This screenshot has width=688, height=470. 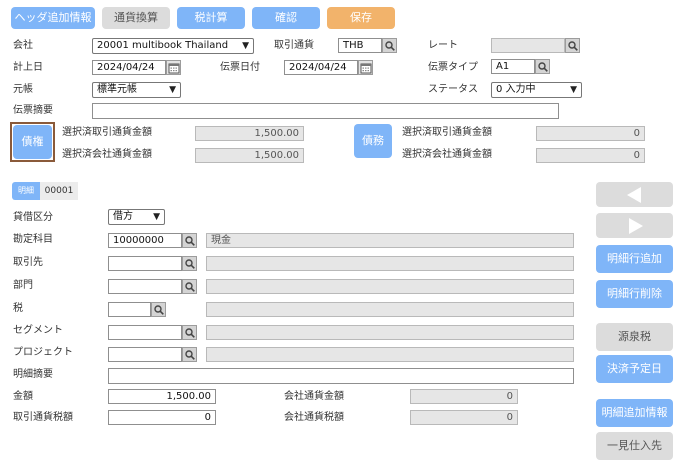 I want to click on posting-date-input: 2024/04/24, so click(x=129, y=67).